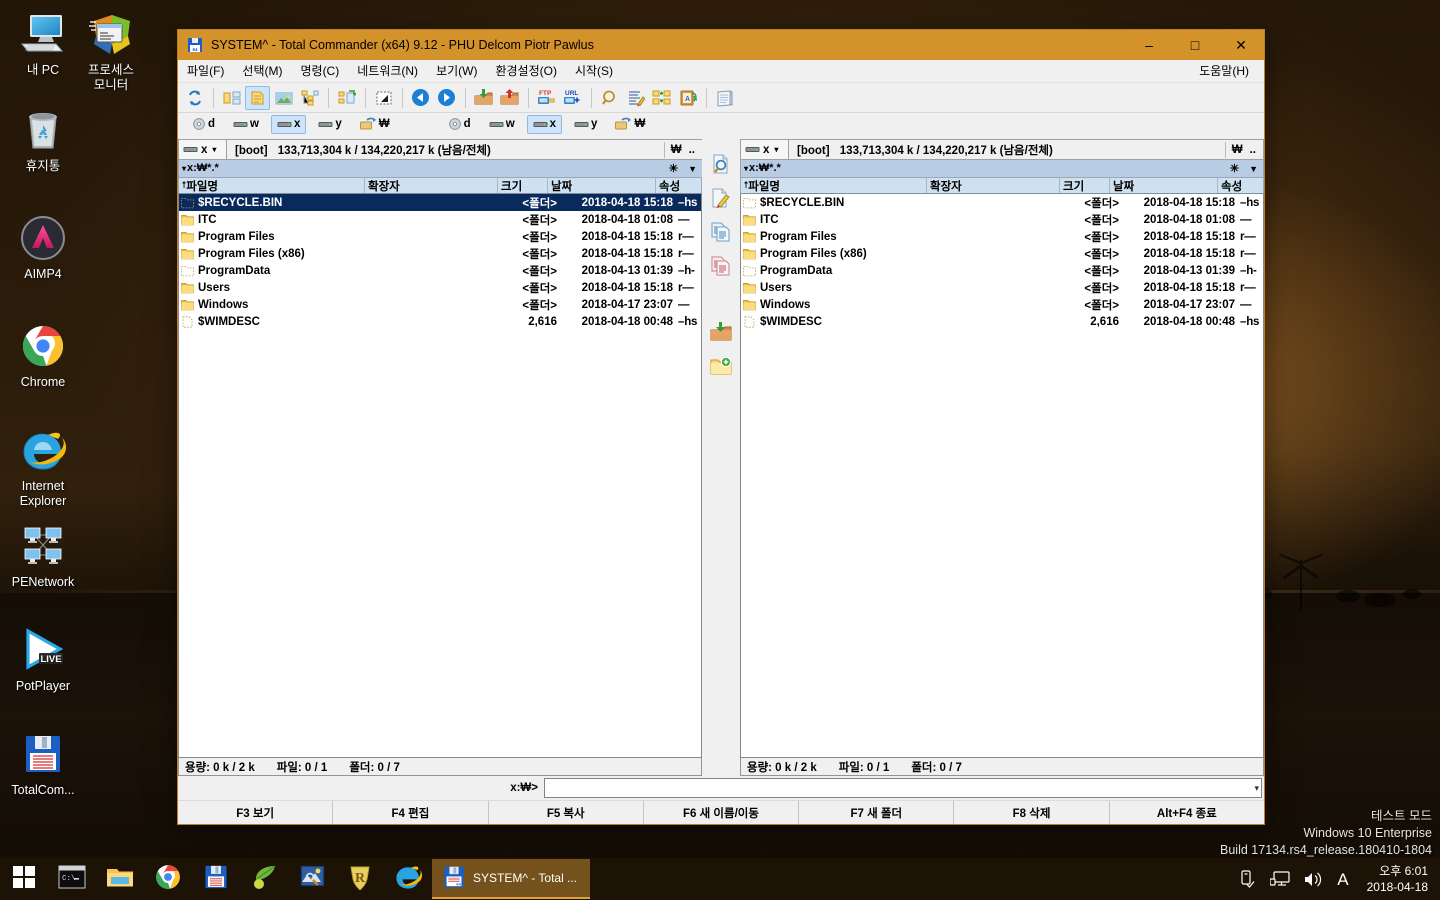  Describe the element at coordinates (572, 98) in the screenshot. I see `ftp-url-button: URL` at that location.